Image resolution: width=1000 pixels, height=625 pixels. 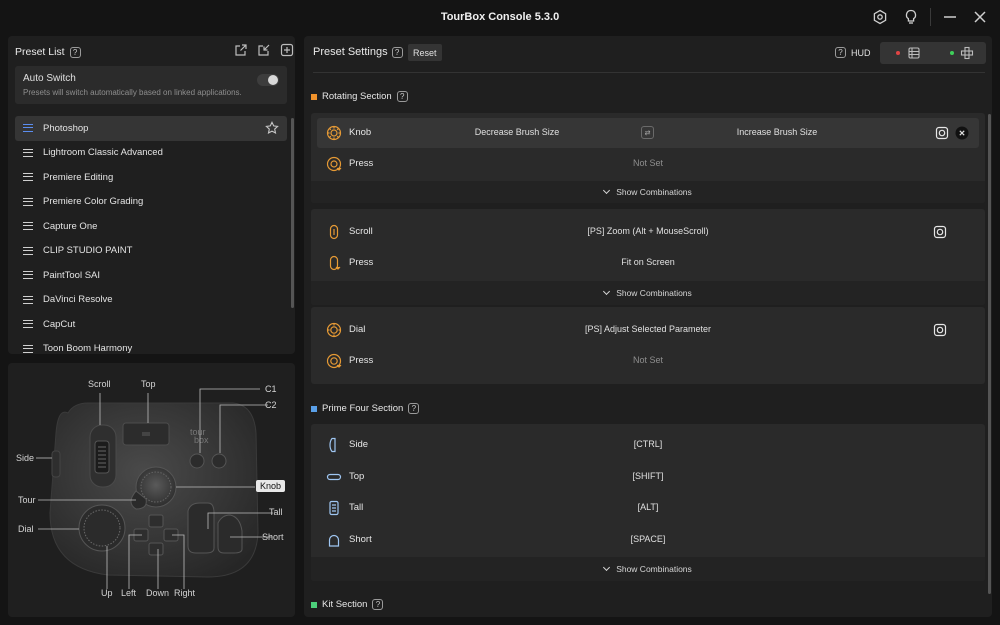 I want to click on preset-item-capture-one: Capture One, so click(x=151, y=226).